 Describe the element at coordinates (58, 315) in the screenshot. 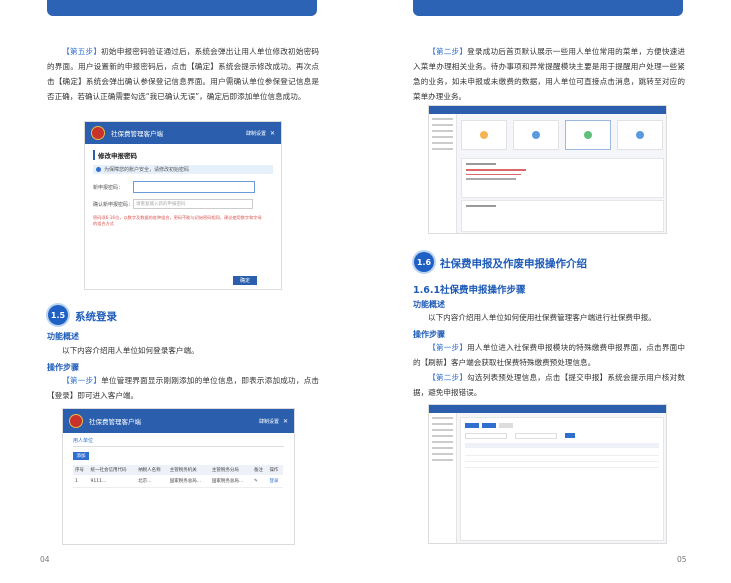

I see `section-1-5-badge: 1.5` at that location.